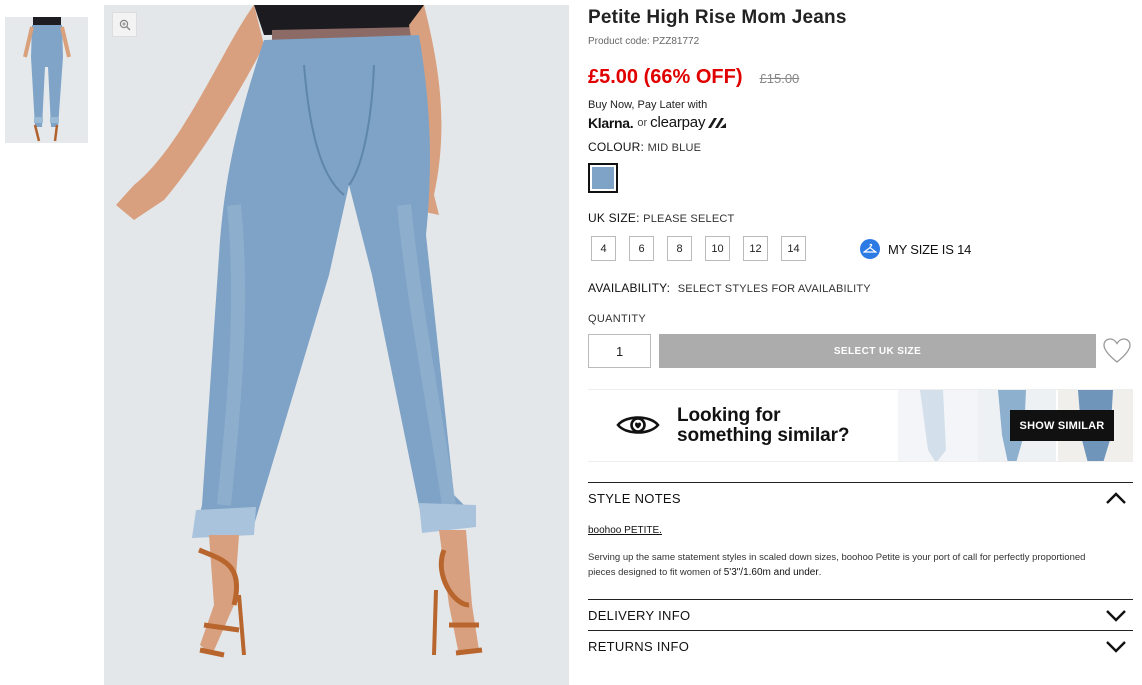 This screenshot has height=685, width=1142. What do you see at coordinates (729, 415) in the screenshot?
I see `similar-line1: Looking for` at bounding box center [729, 415].